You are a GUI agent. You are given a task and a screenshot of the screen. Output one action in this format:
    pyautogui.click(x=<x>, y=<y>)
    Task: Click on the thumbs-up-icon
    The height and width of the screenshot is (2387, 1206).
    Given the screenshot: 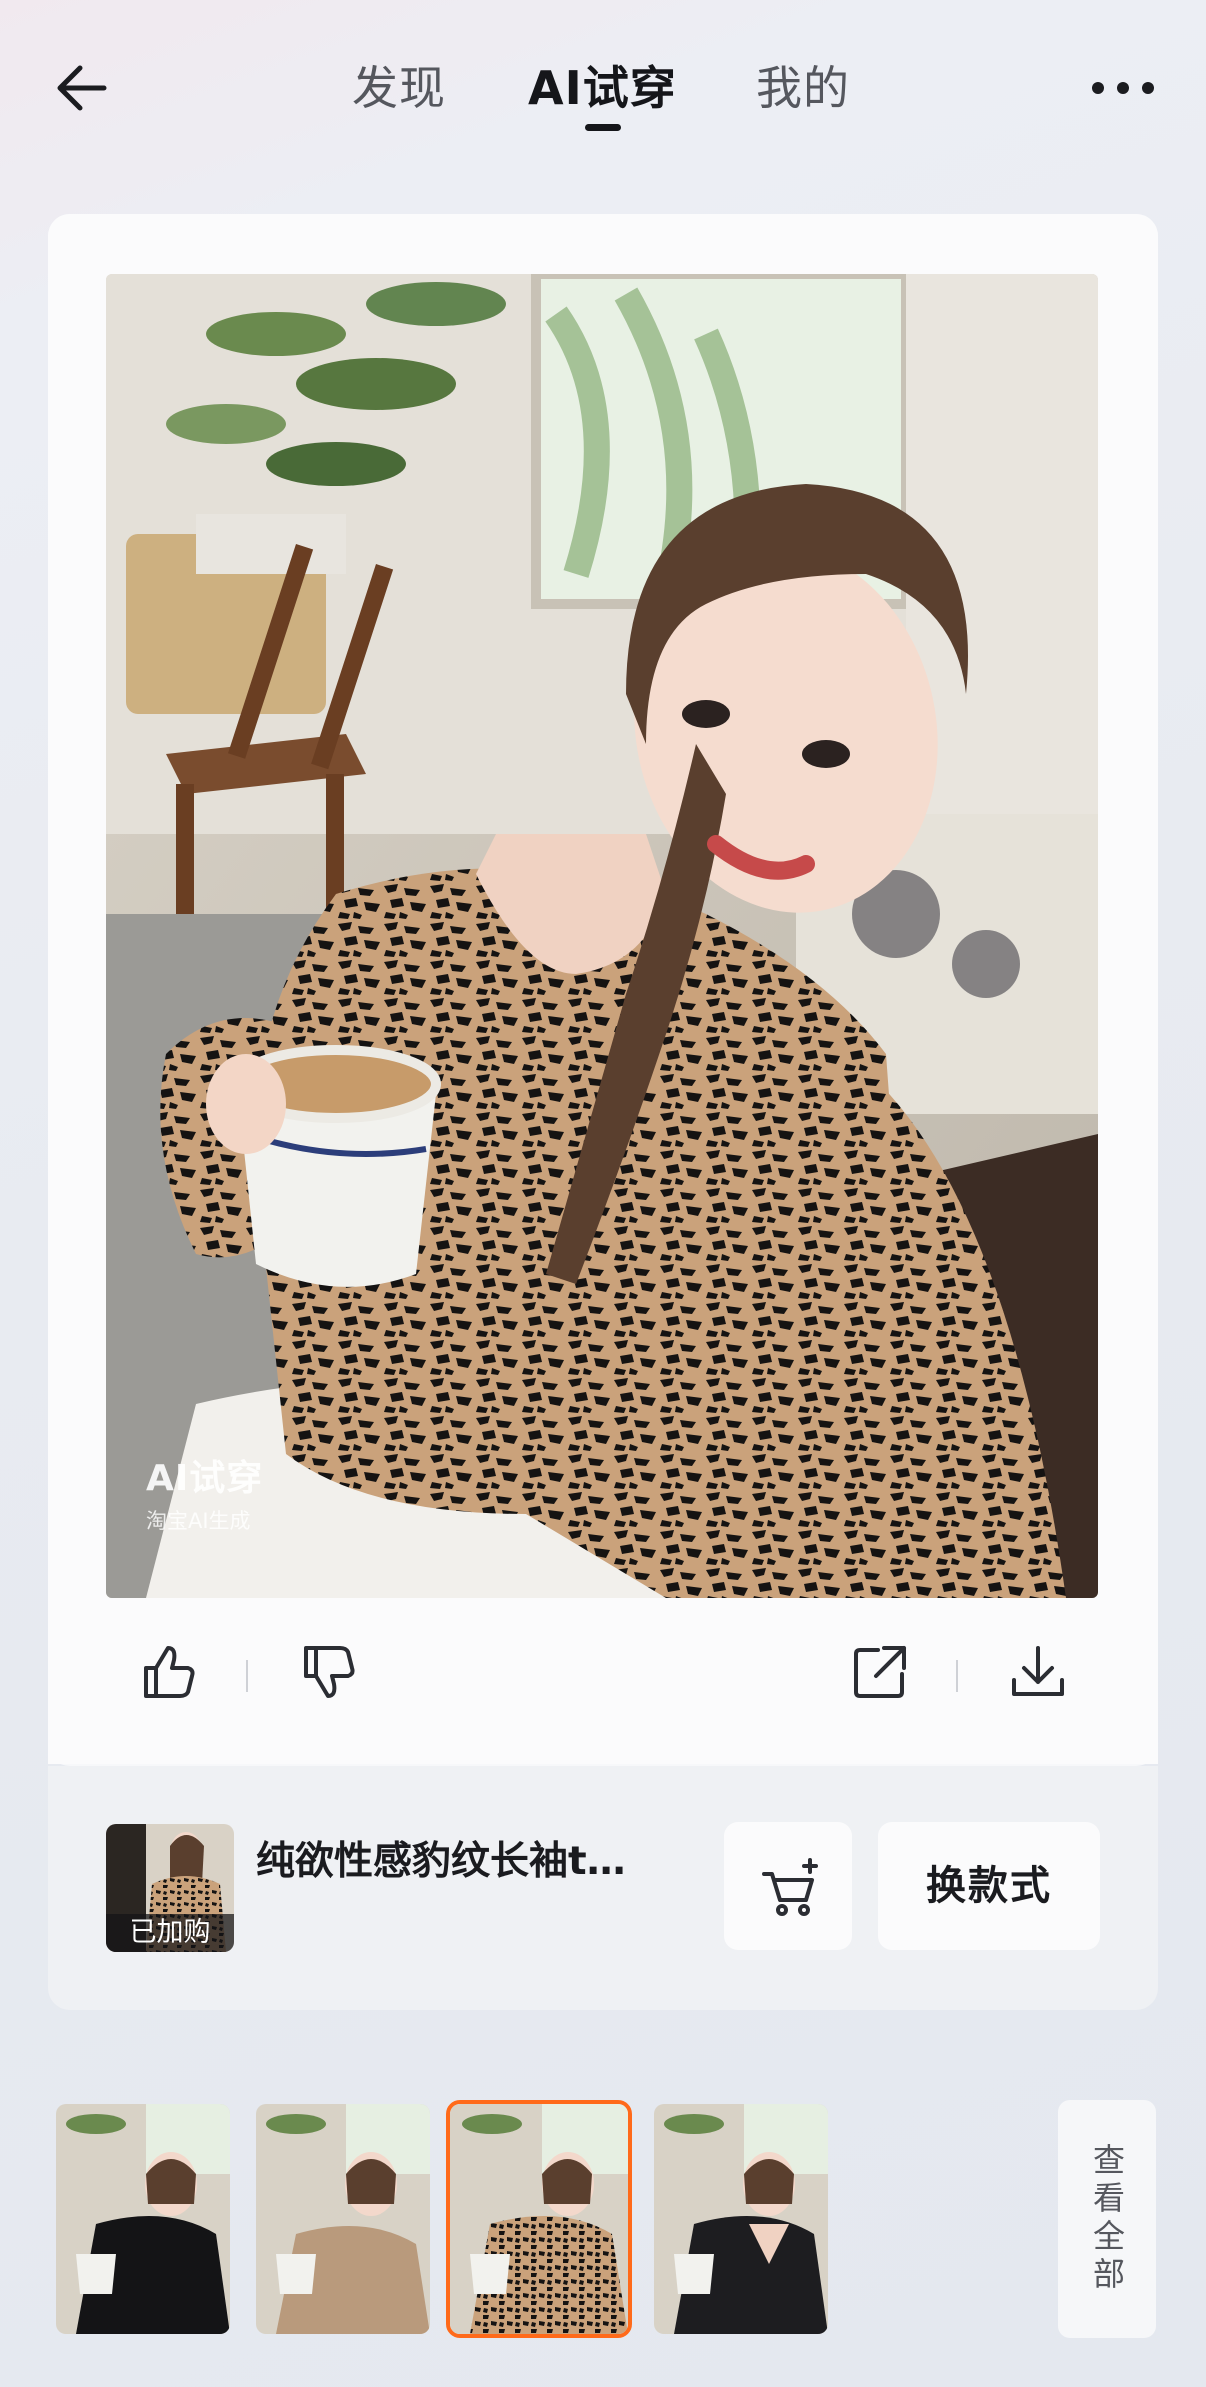 What is the action you would take?
    pyautogui.click(x=168, y=1672)
    